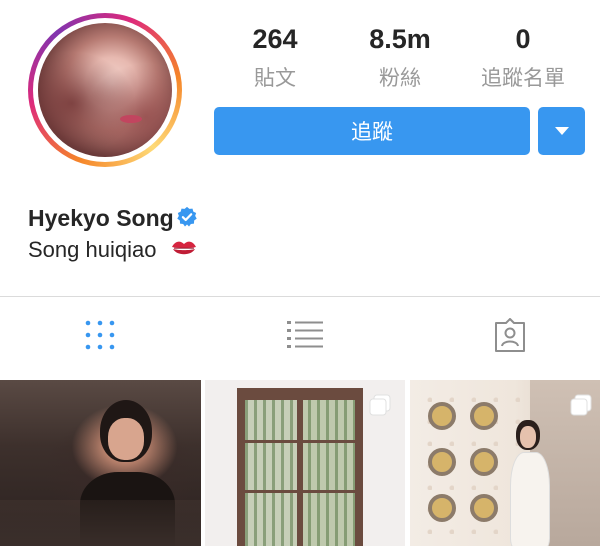 This screenshot has width=600, height=546. I want to click on stat-following-label: 追蹤名單, so click(523, 77).